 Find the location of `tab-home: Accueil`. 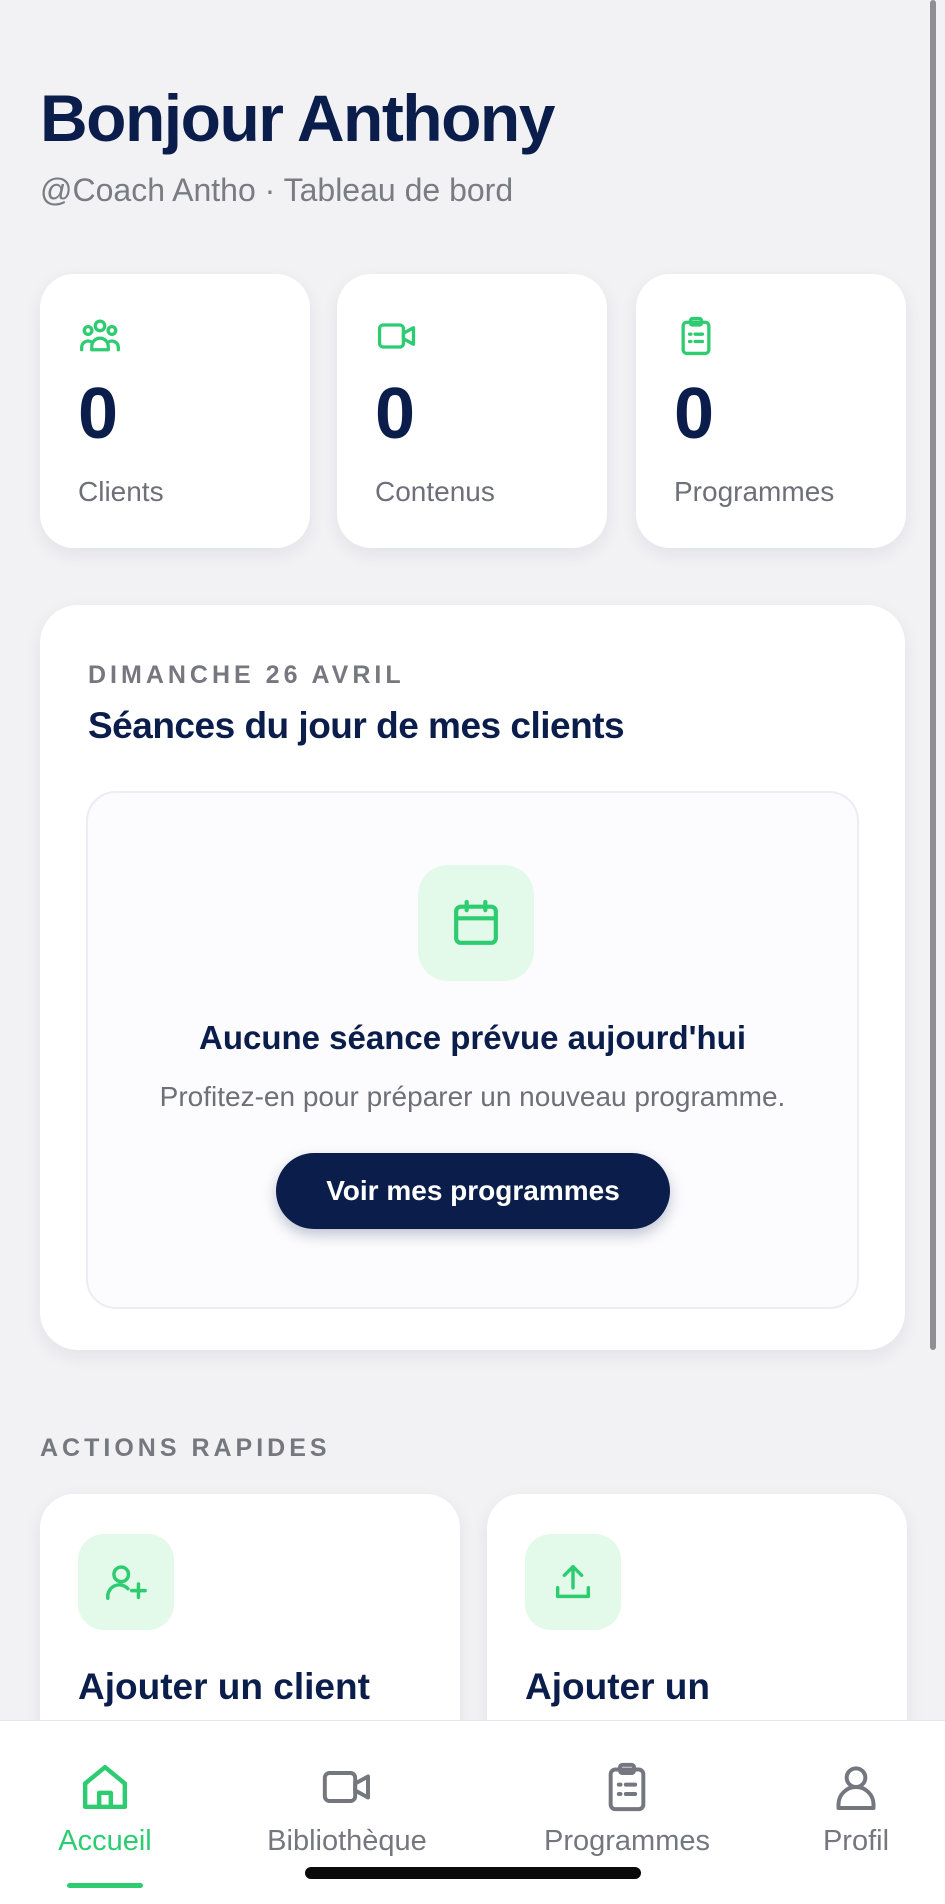

tab-home: Accueil is located at coordinates (107, 1796).